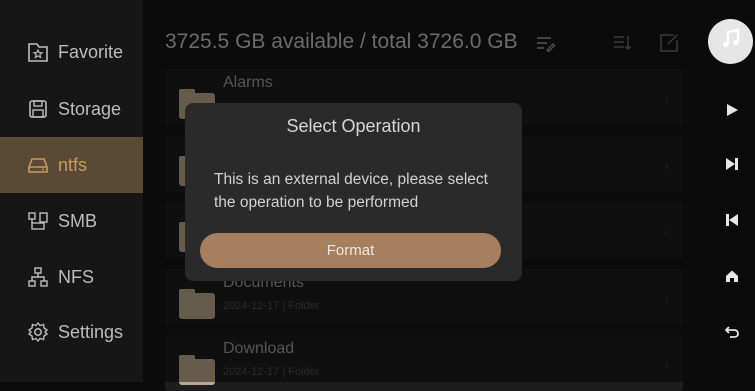 This screenshot has width=755, height=391. Describe the element at coordinates (91, 51) in the screenshot. I see `sidebar-item-label: Favorite` at that location.